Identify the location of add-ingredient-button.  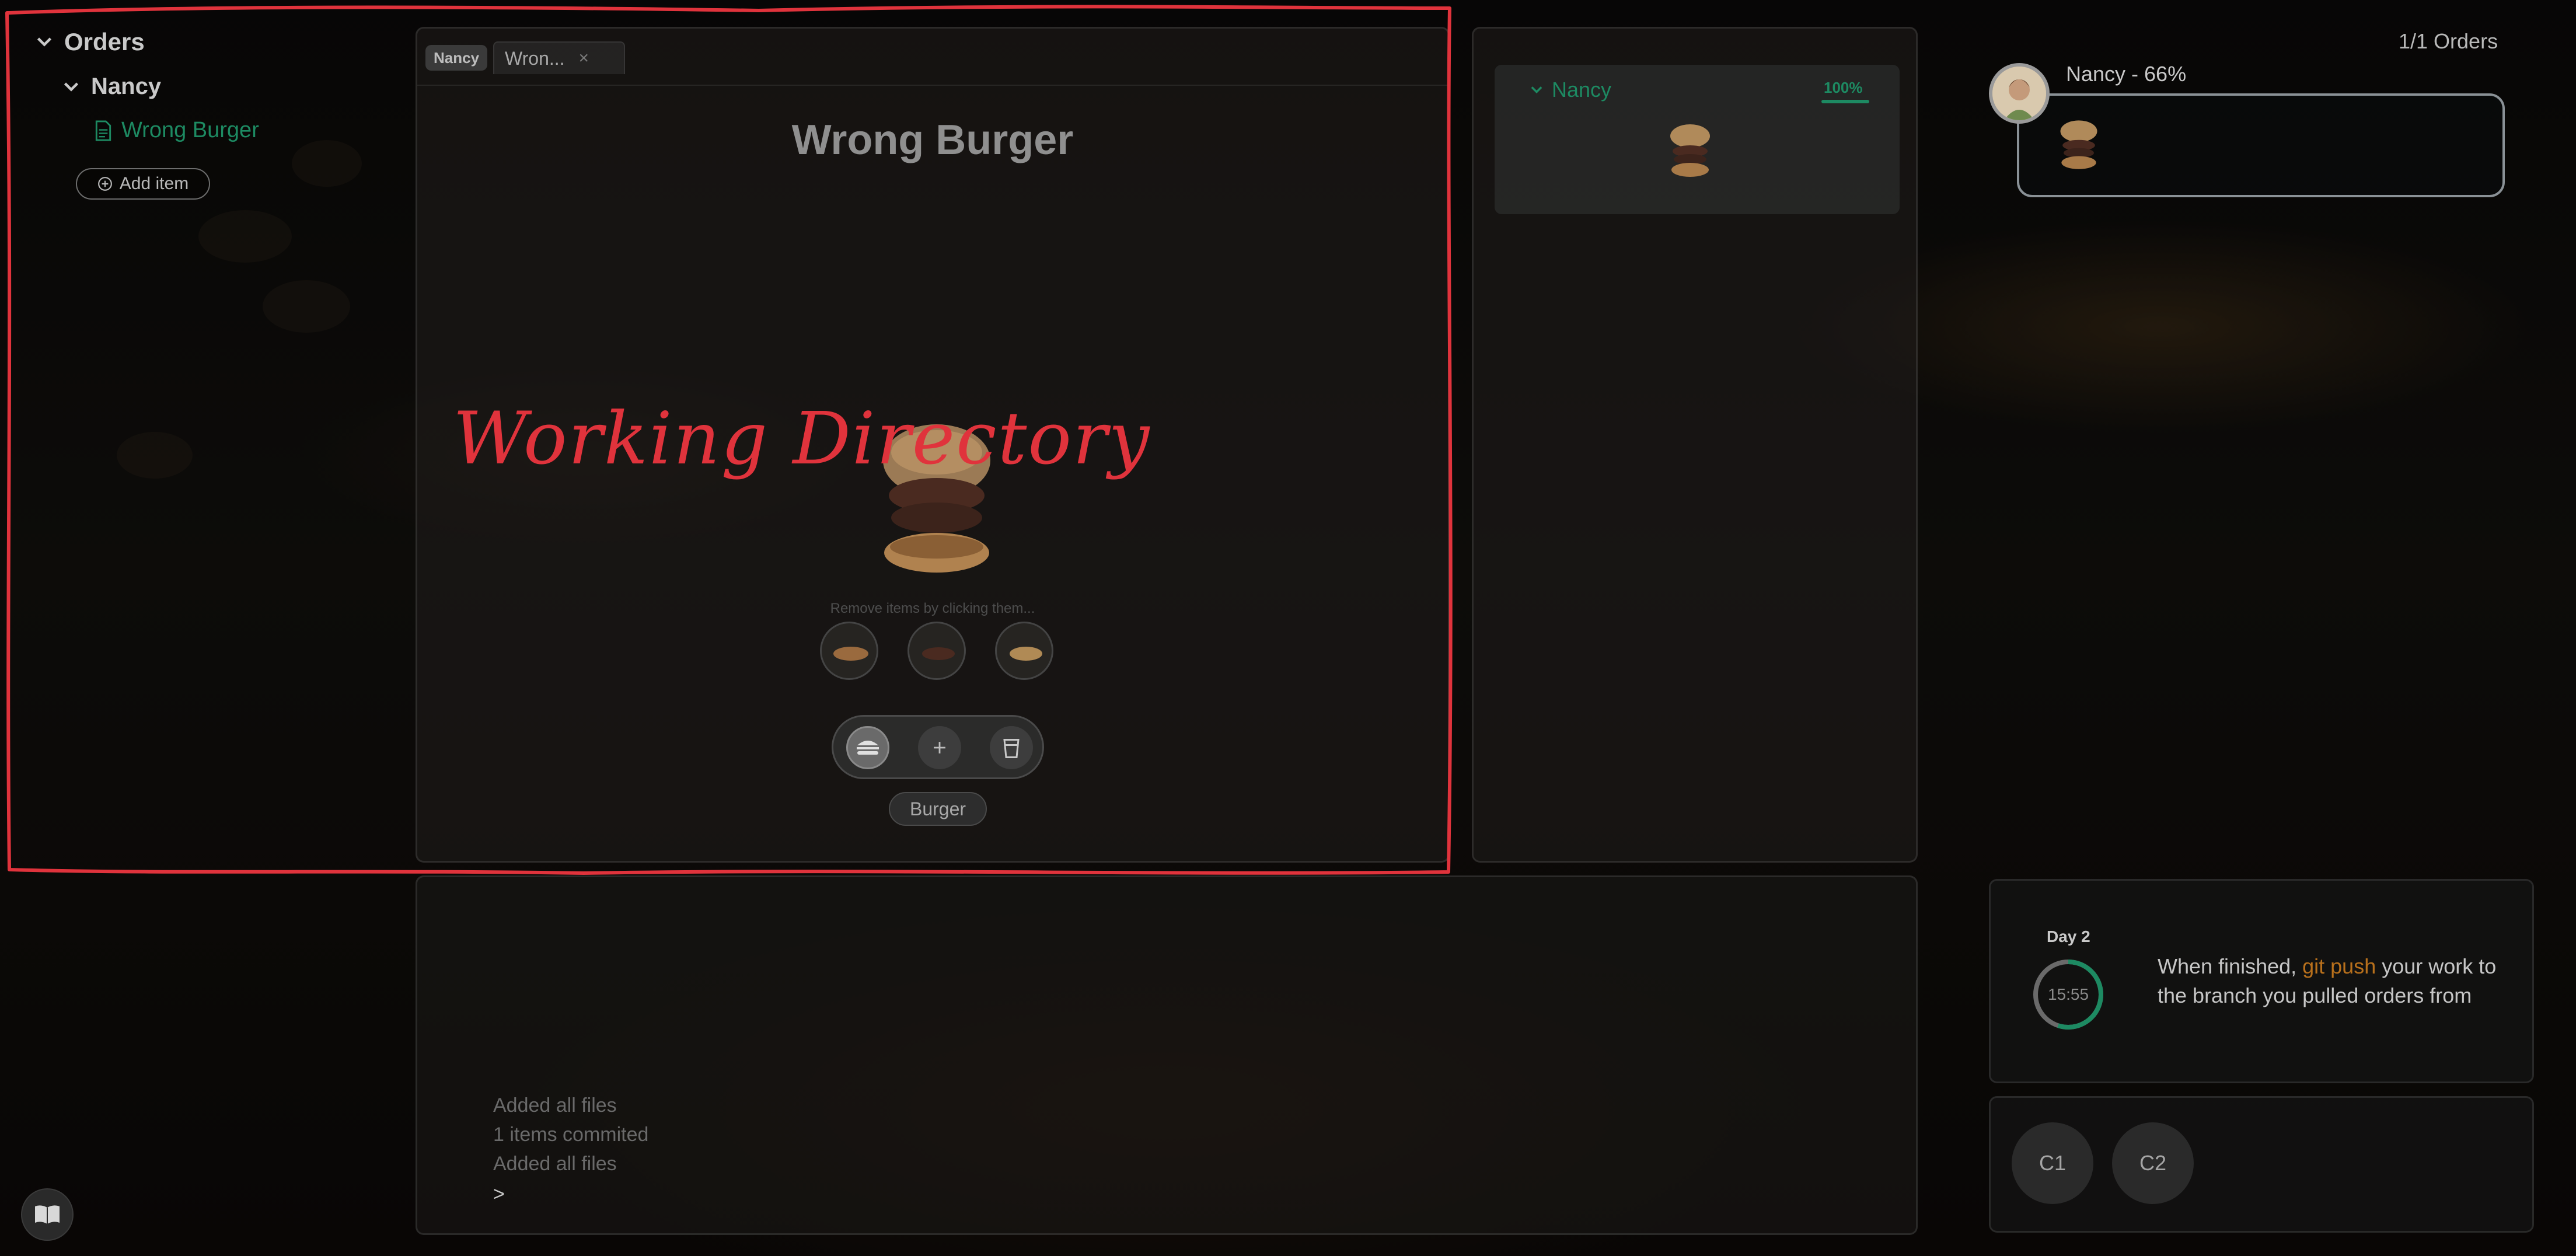
(939, 748).